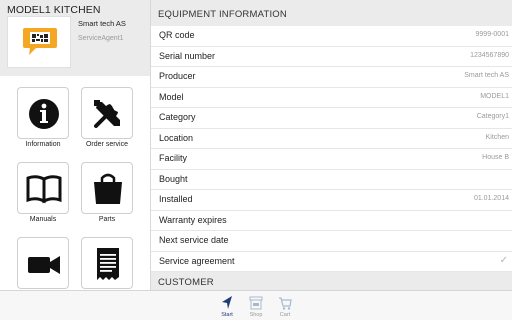  What do you see at coordinates (171, 96) in the screenshot?
I see `row-label: Model` at bounding box center [171, 96].